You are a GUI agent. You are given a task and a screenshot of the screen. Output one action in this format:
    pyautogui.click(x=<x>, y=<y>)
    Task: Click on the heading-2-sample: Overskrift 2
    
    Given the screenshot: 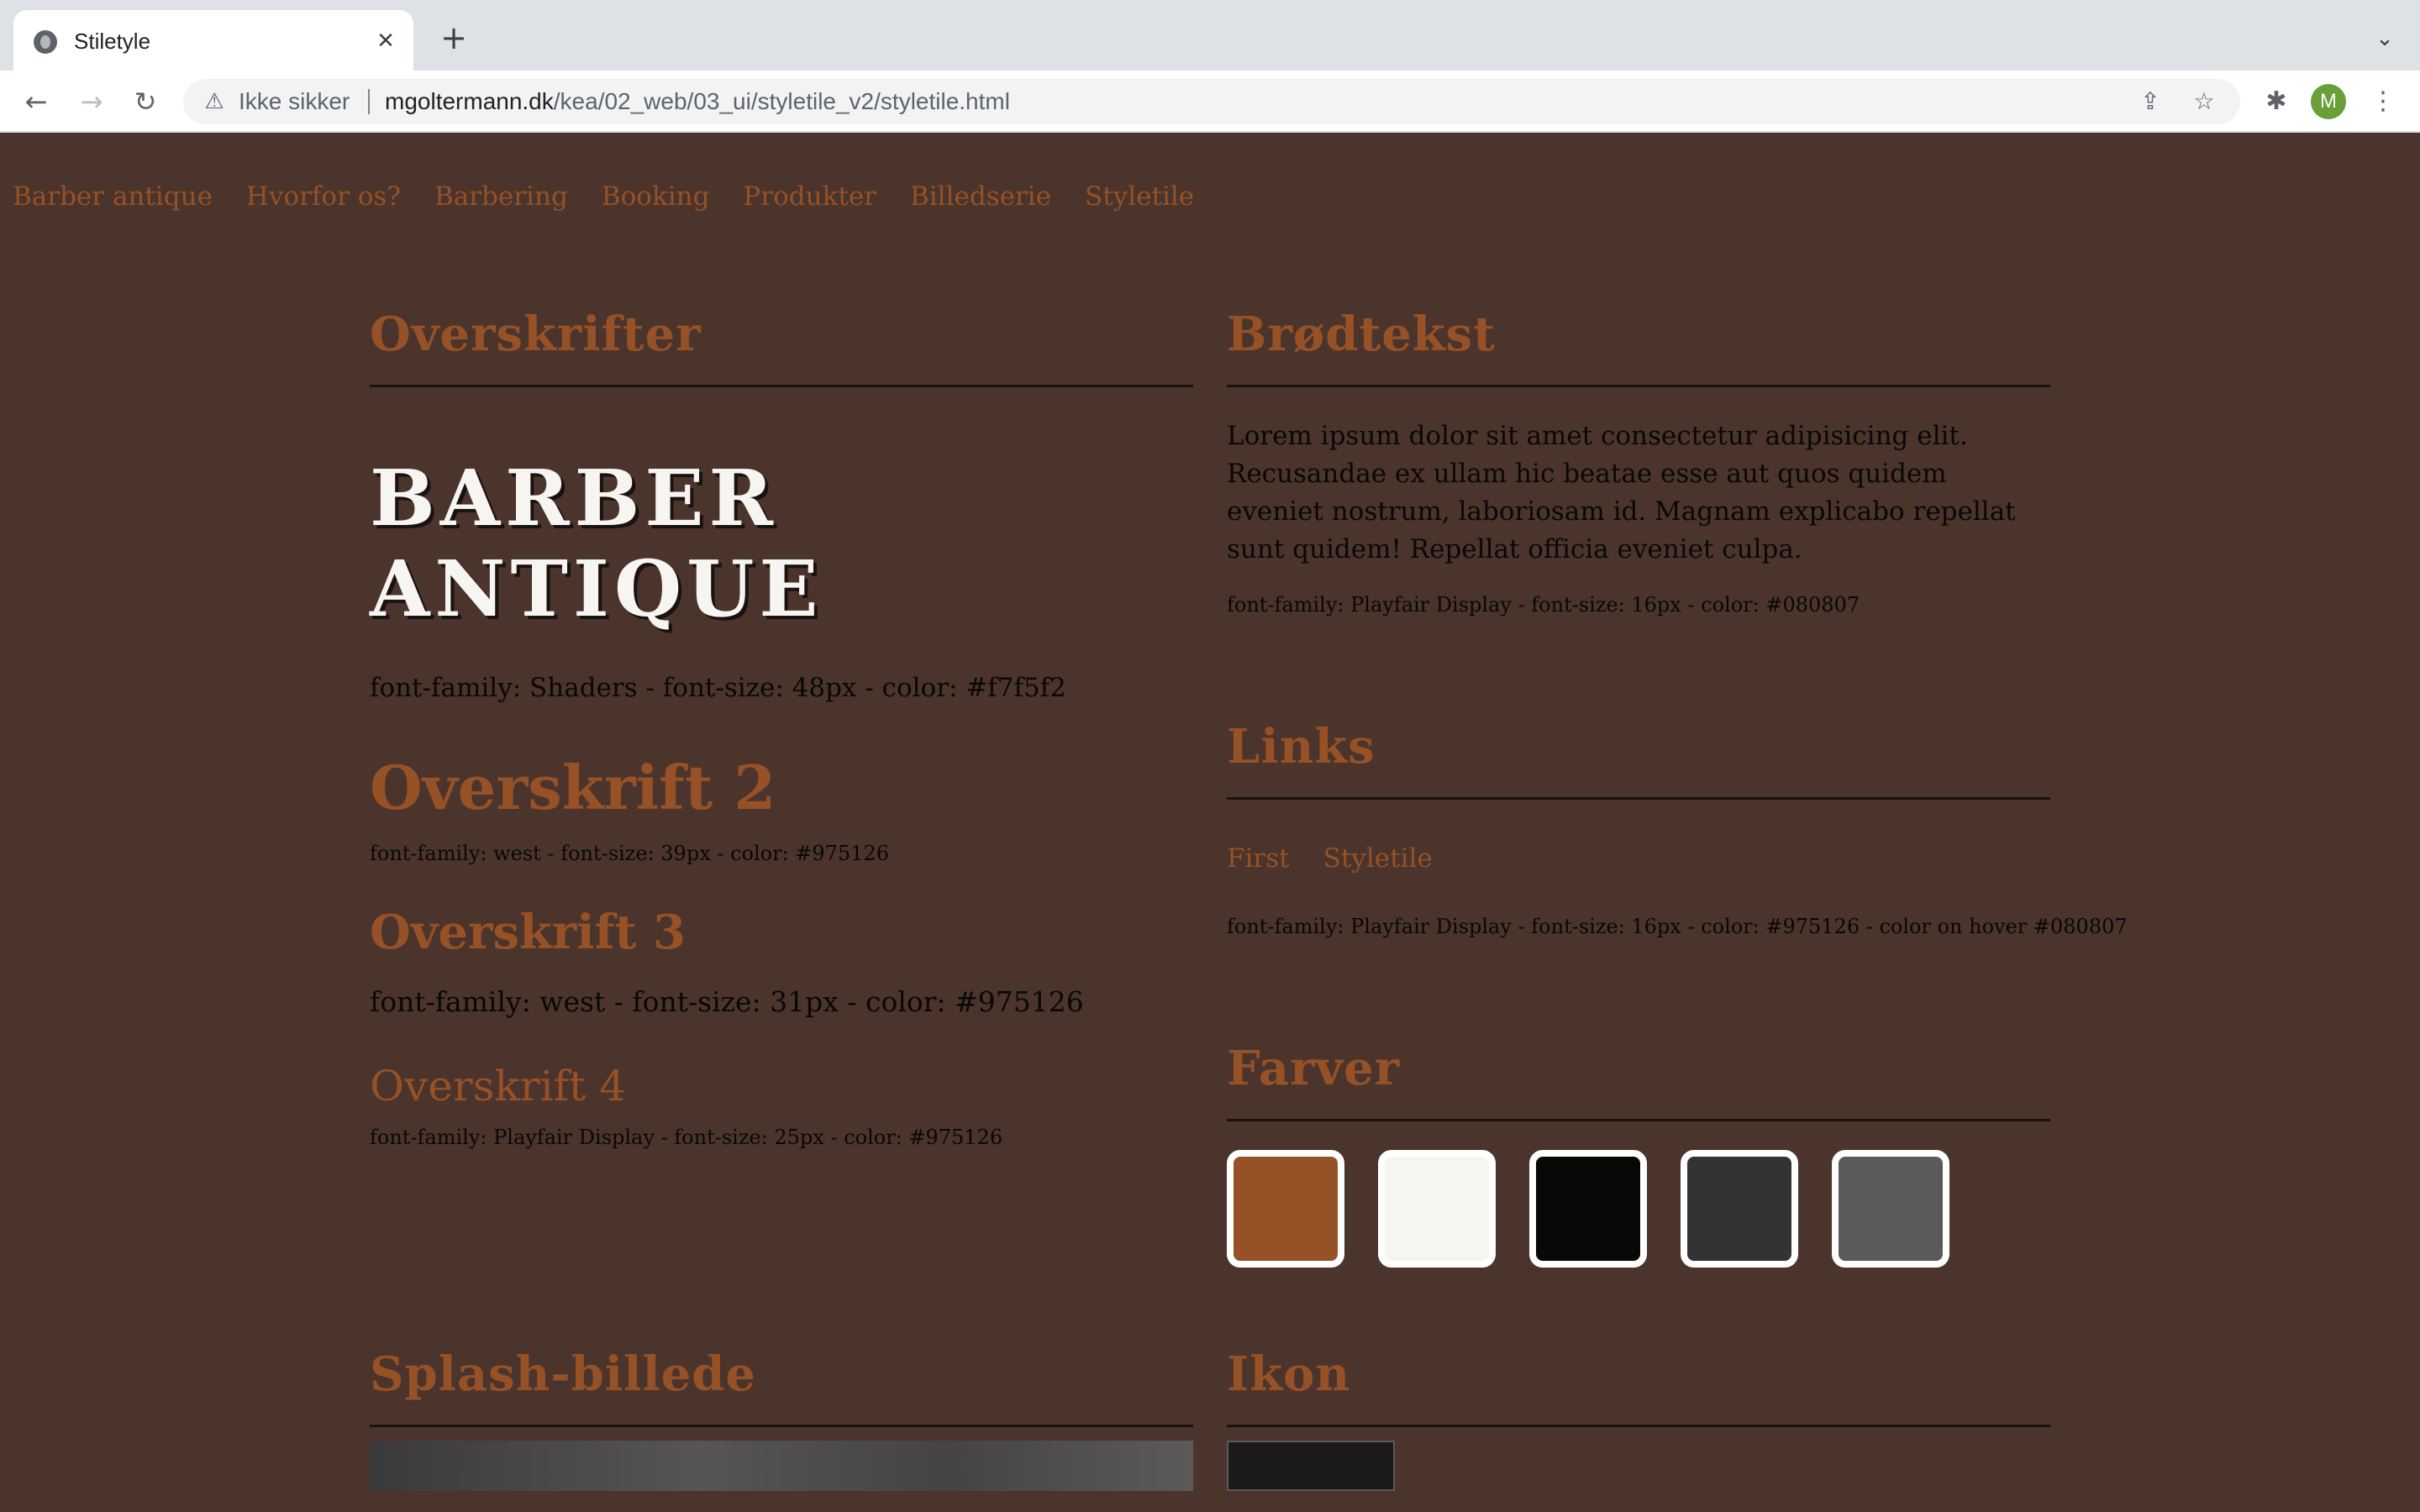 What is the action you would take?
    pyautogui.click(x=573, y=787)
    